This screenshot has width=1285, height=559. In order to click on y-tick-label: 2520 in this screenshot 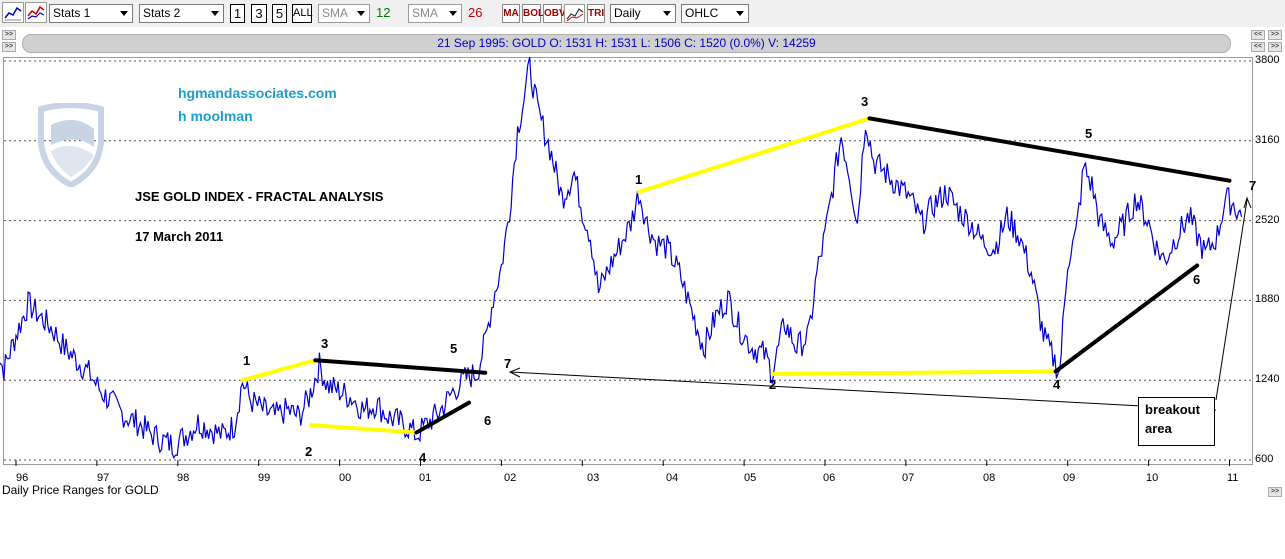, I will do `click(1267, 220)`.